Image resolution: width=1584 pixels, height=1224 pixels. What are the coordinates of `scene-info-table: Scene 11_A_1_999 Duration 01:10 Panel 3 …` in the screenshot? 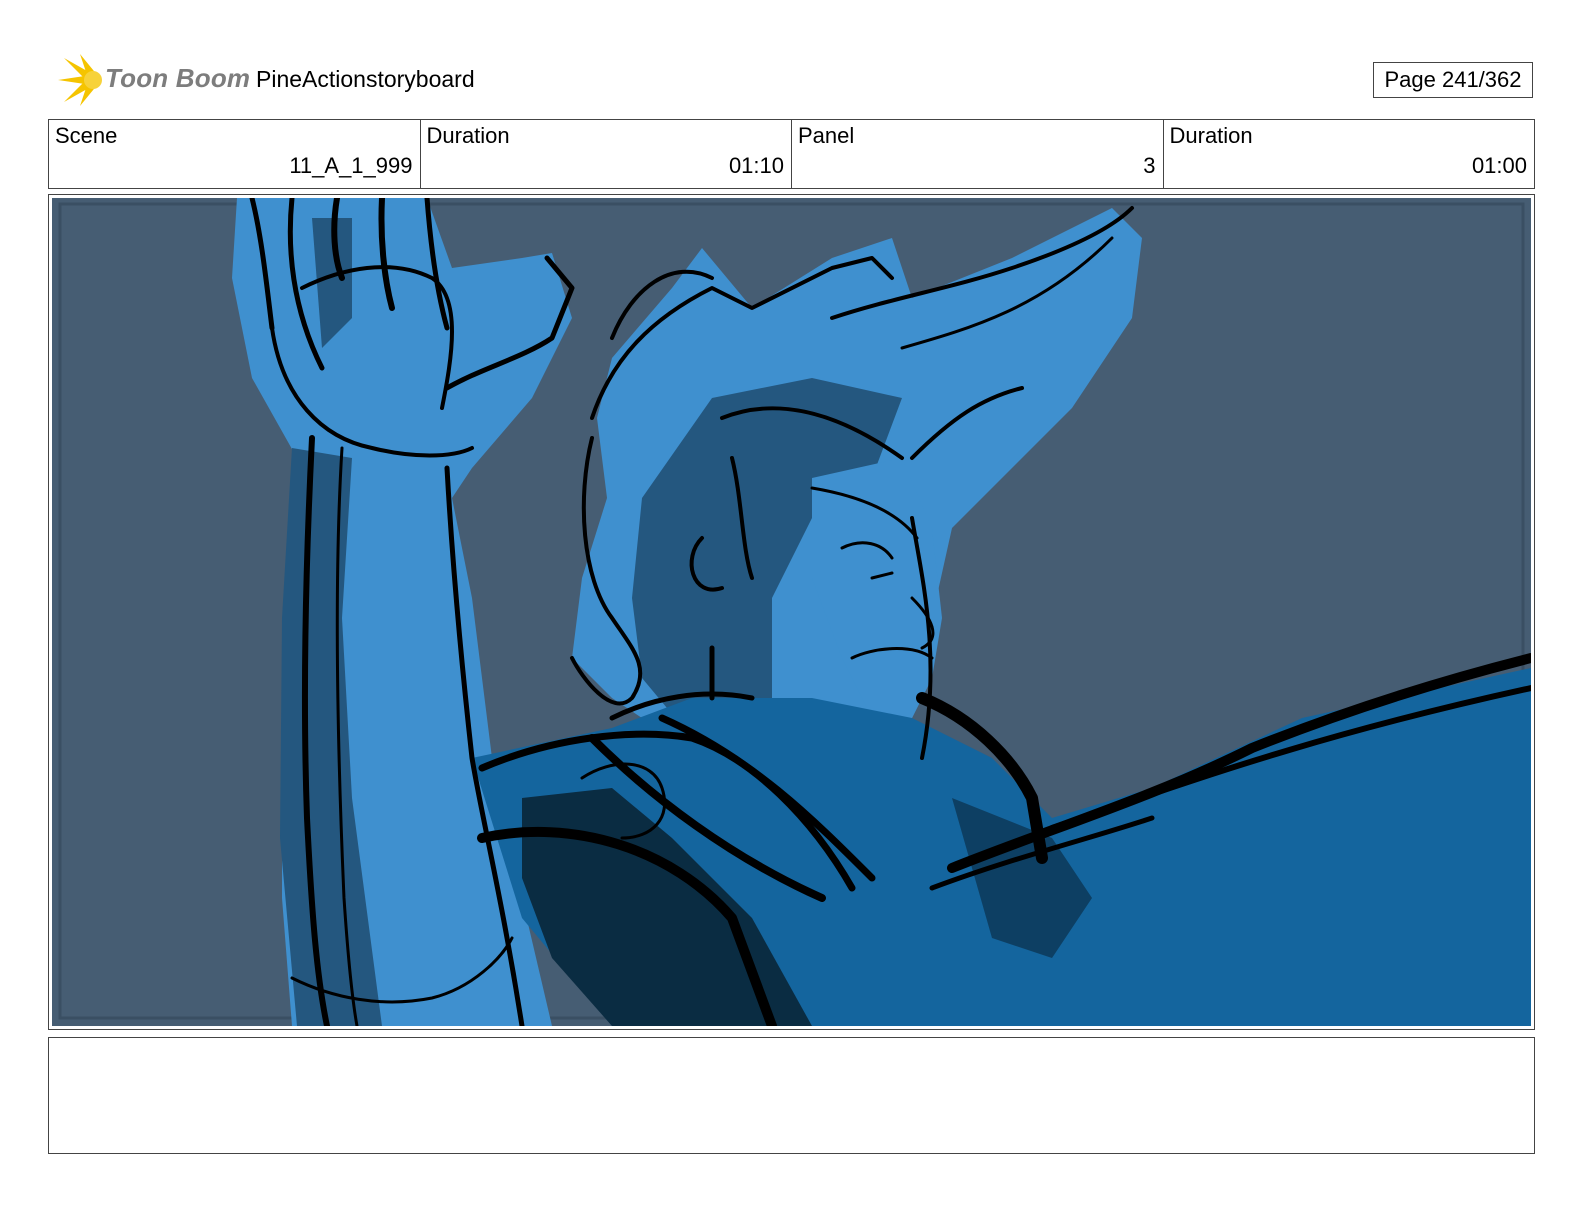 It's located at (791, 154).